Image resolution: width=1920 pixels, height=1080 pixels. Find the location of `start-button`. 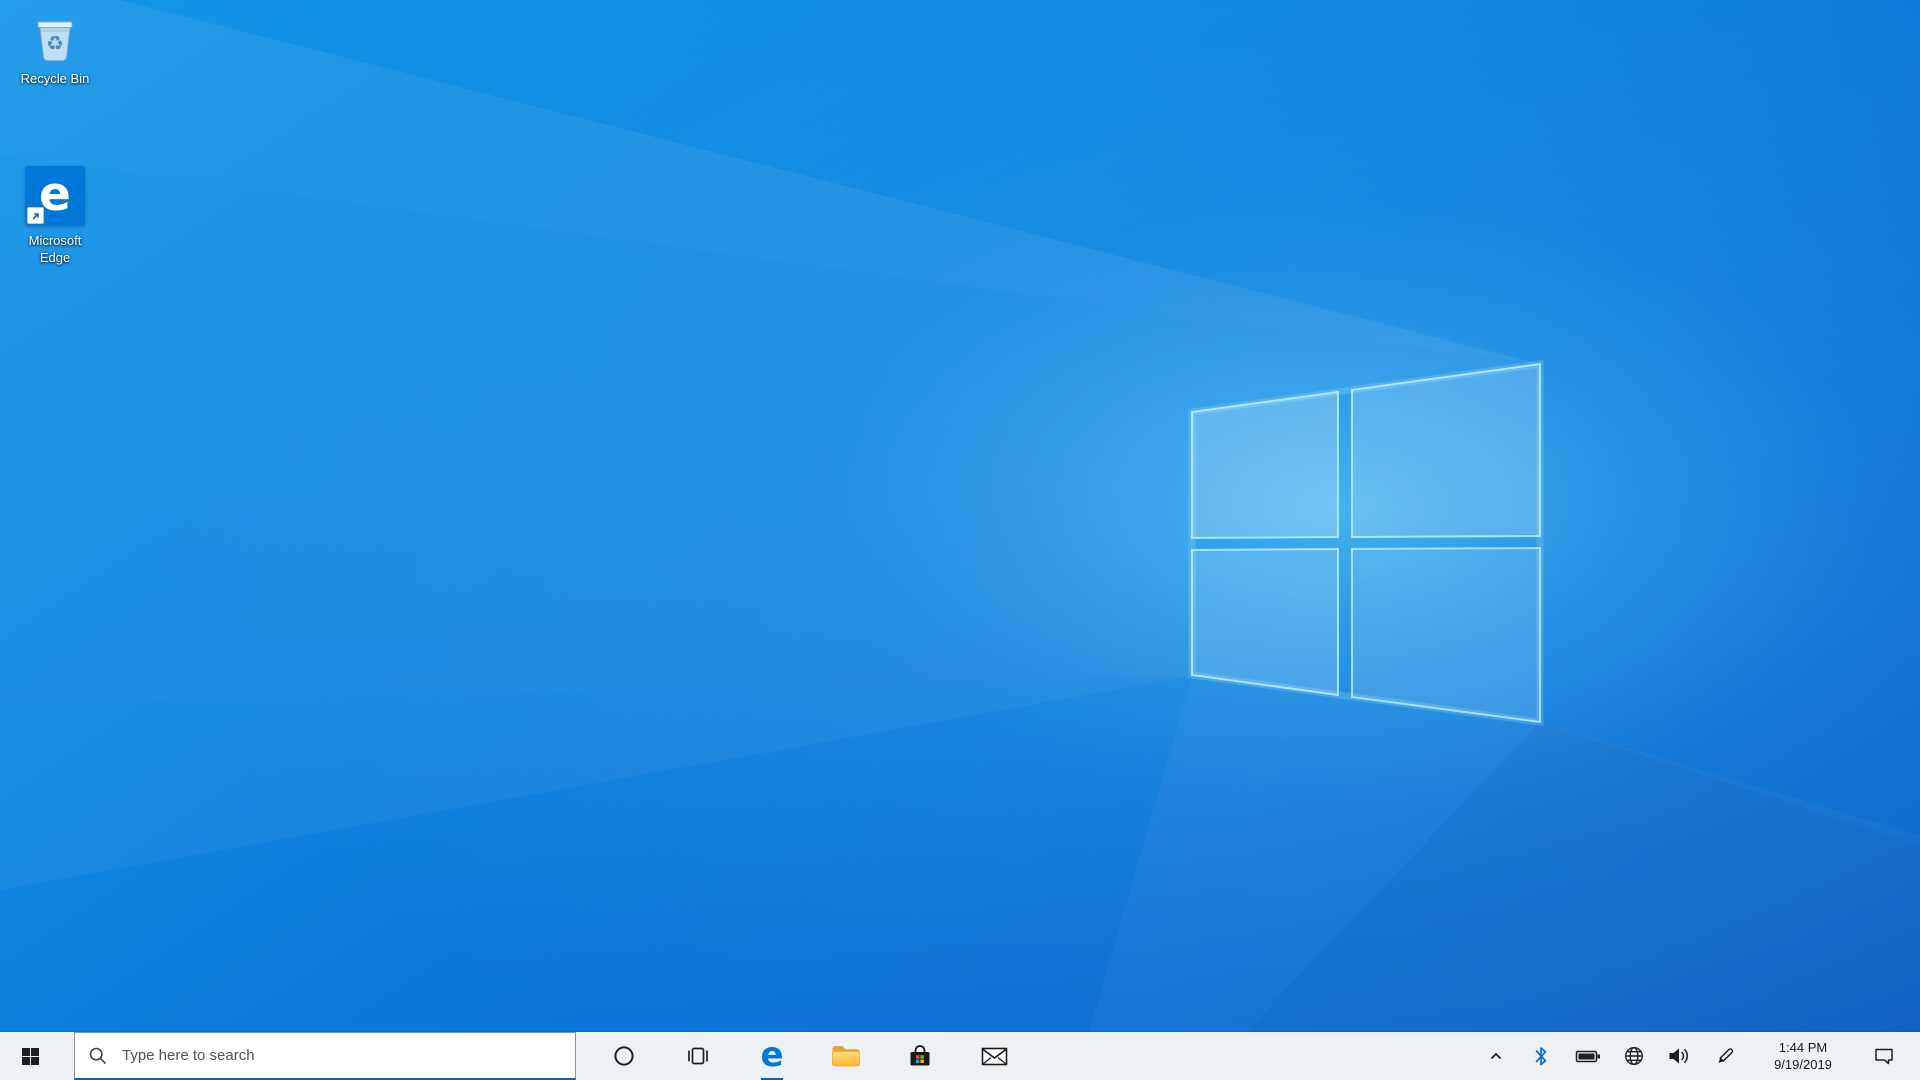

start-button is located at coordinates (30, 1056).